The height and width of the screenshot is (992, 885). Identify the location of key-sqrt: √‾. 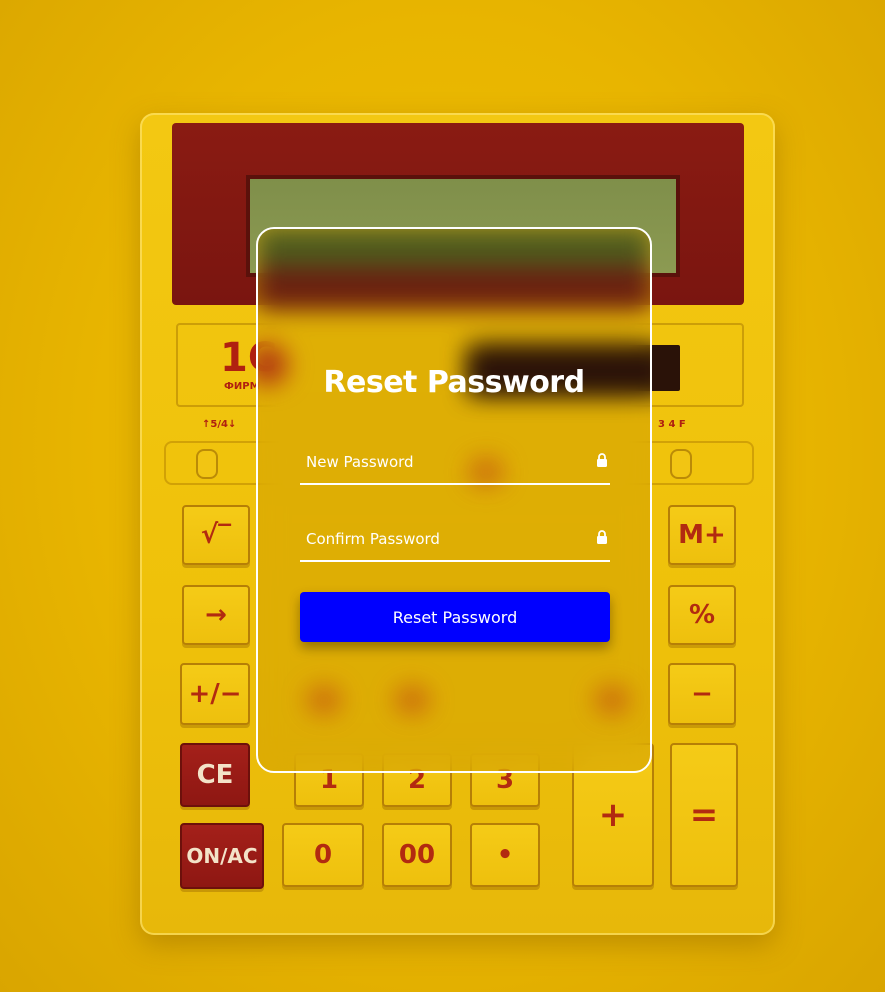
(216, 535).